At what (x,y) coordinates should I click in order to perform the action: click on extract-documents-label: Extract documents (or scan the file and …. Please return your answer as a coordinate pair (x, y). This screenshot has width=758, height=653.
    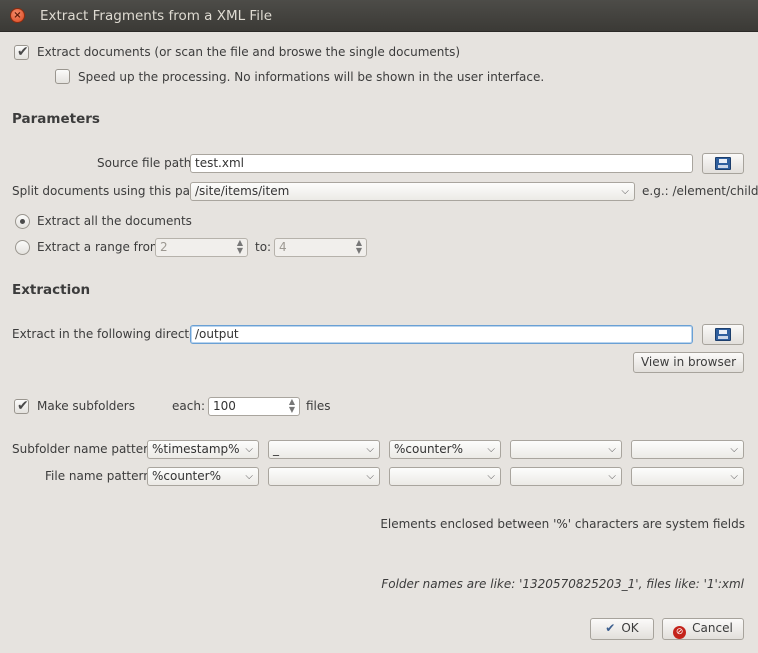
    Looking at the image, I should click on (249, 52).